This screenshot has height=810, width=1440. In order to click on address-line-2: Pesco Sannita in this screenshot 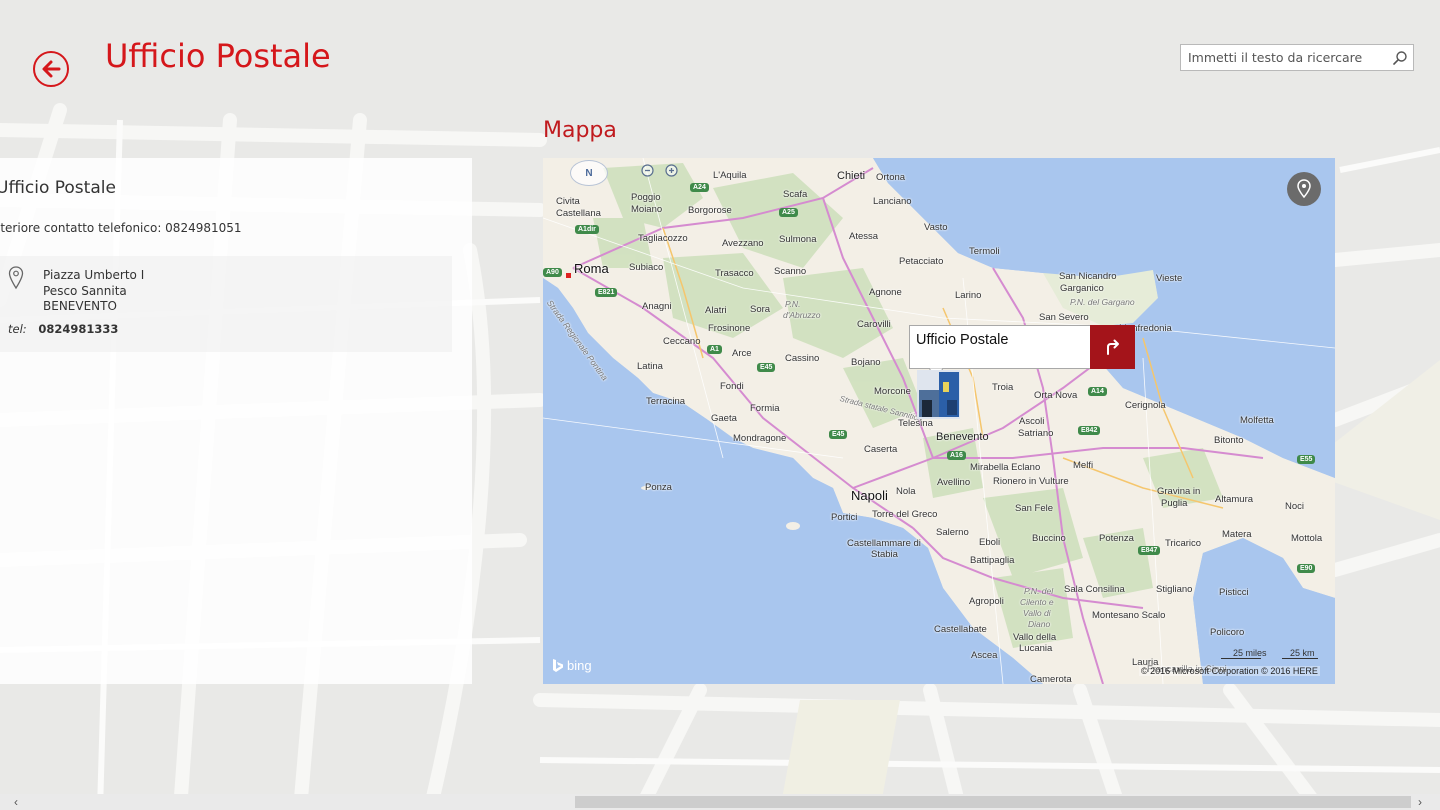, I will do `click(85, 290)`.